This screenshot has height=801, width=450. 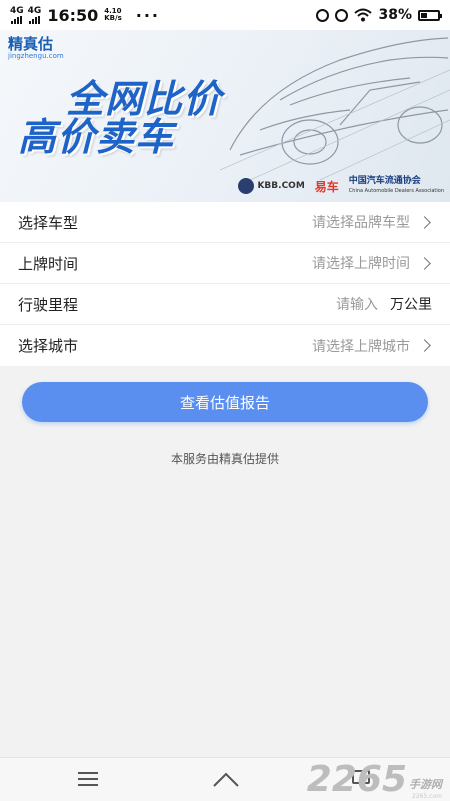 I want to click on partner-association-name: 中国汽车流通协会, so click(x=384, y=181).